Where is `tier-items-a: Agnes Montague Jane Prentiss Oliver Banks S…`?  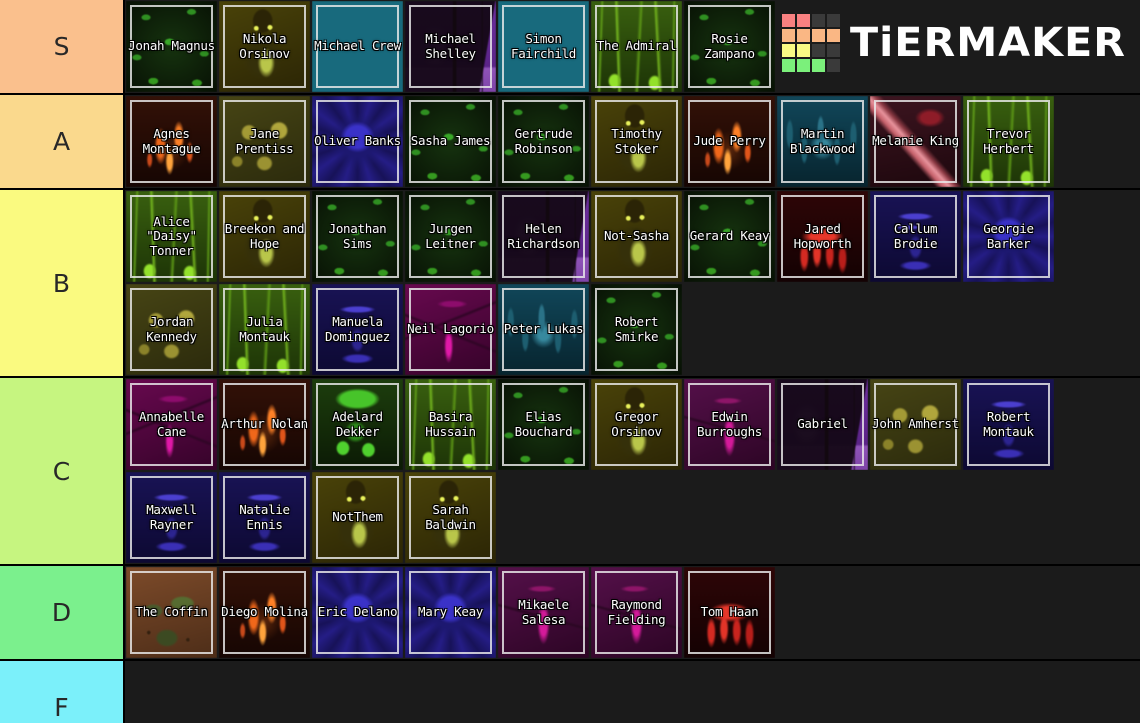
tier-items-a: Agnes Montague Jane Prentiss Oliver Banks S… is located at coordinates (632, 141).